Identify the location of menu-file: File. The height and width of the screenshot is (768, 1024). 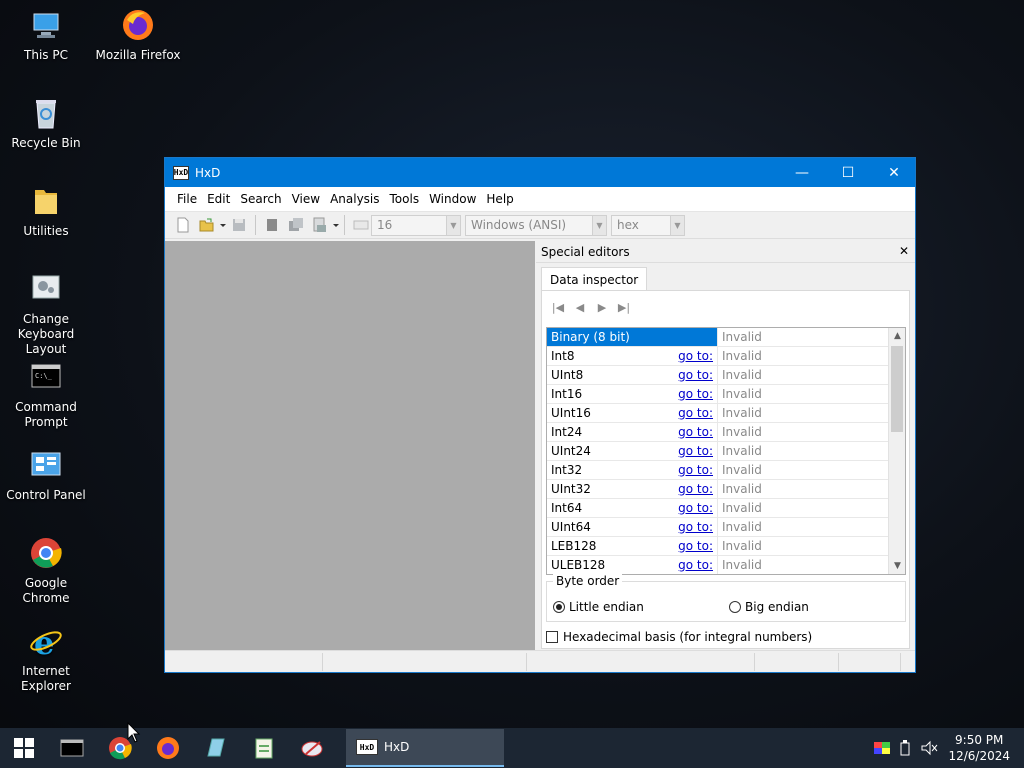
(187, 199).